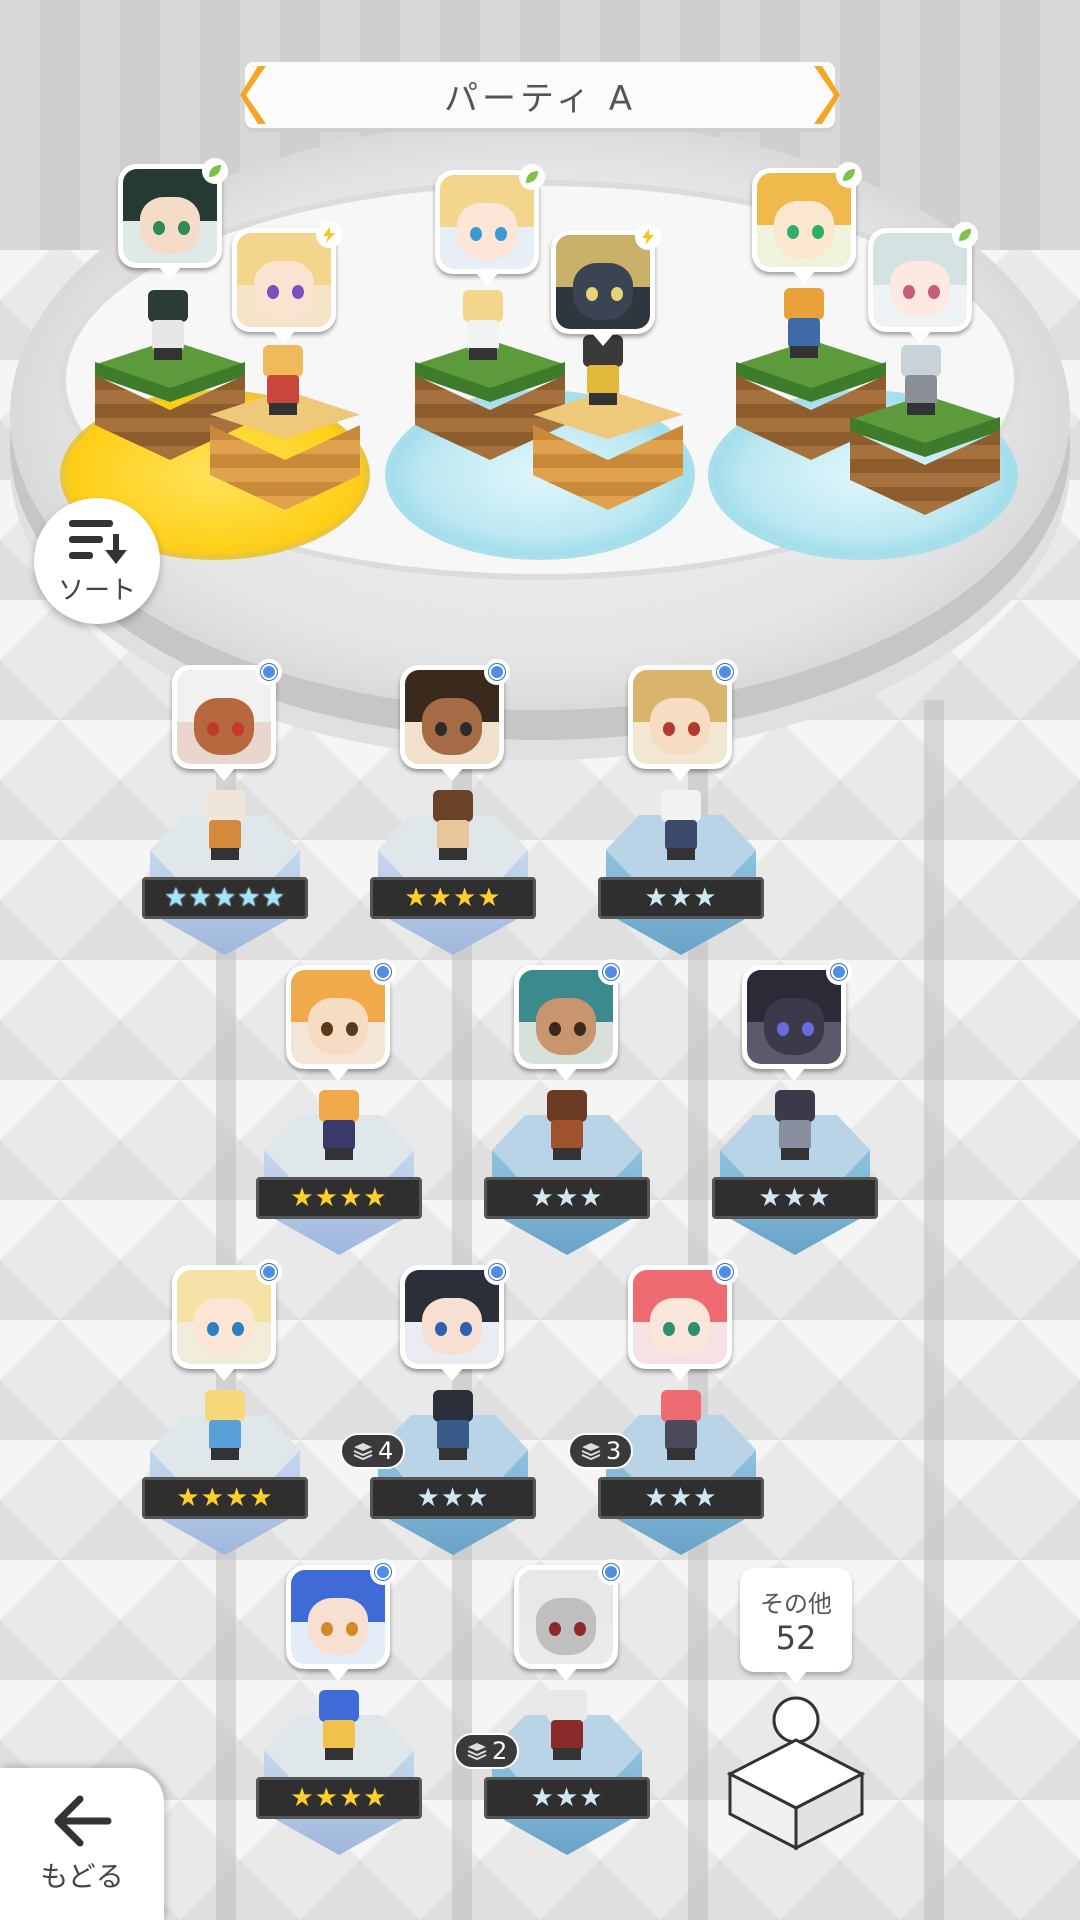  I want to click on roster-unit: ★★★ 3, so click(666, 1412).